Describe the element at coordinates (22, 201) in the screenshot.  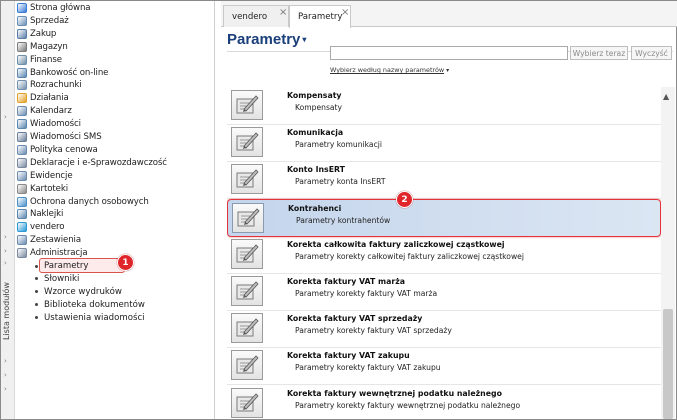
I see `data-protection-icon` at that location.